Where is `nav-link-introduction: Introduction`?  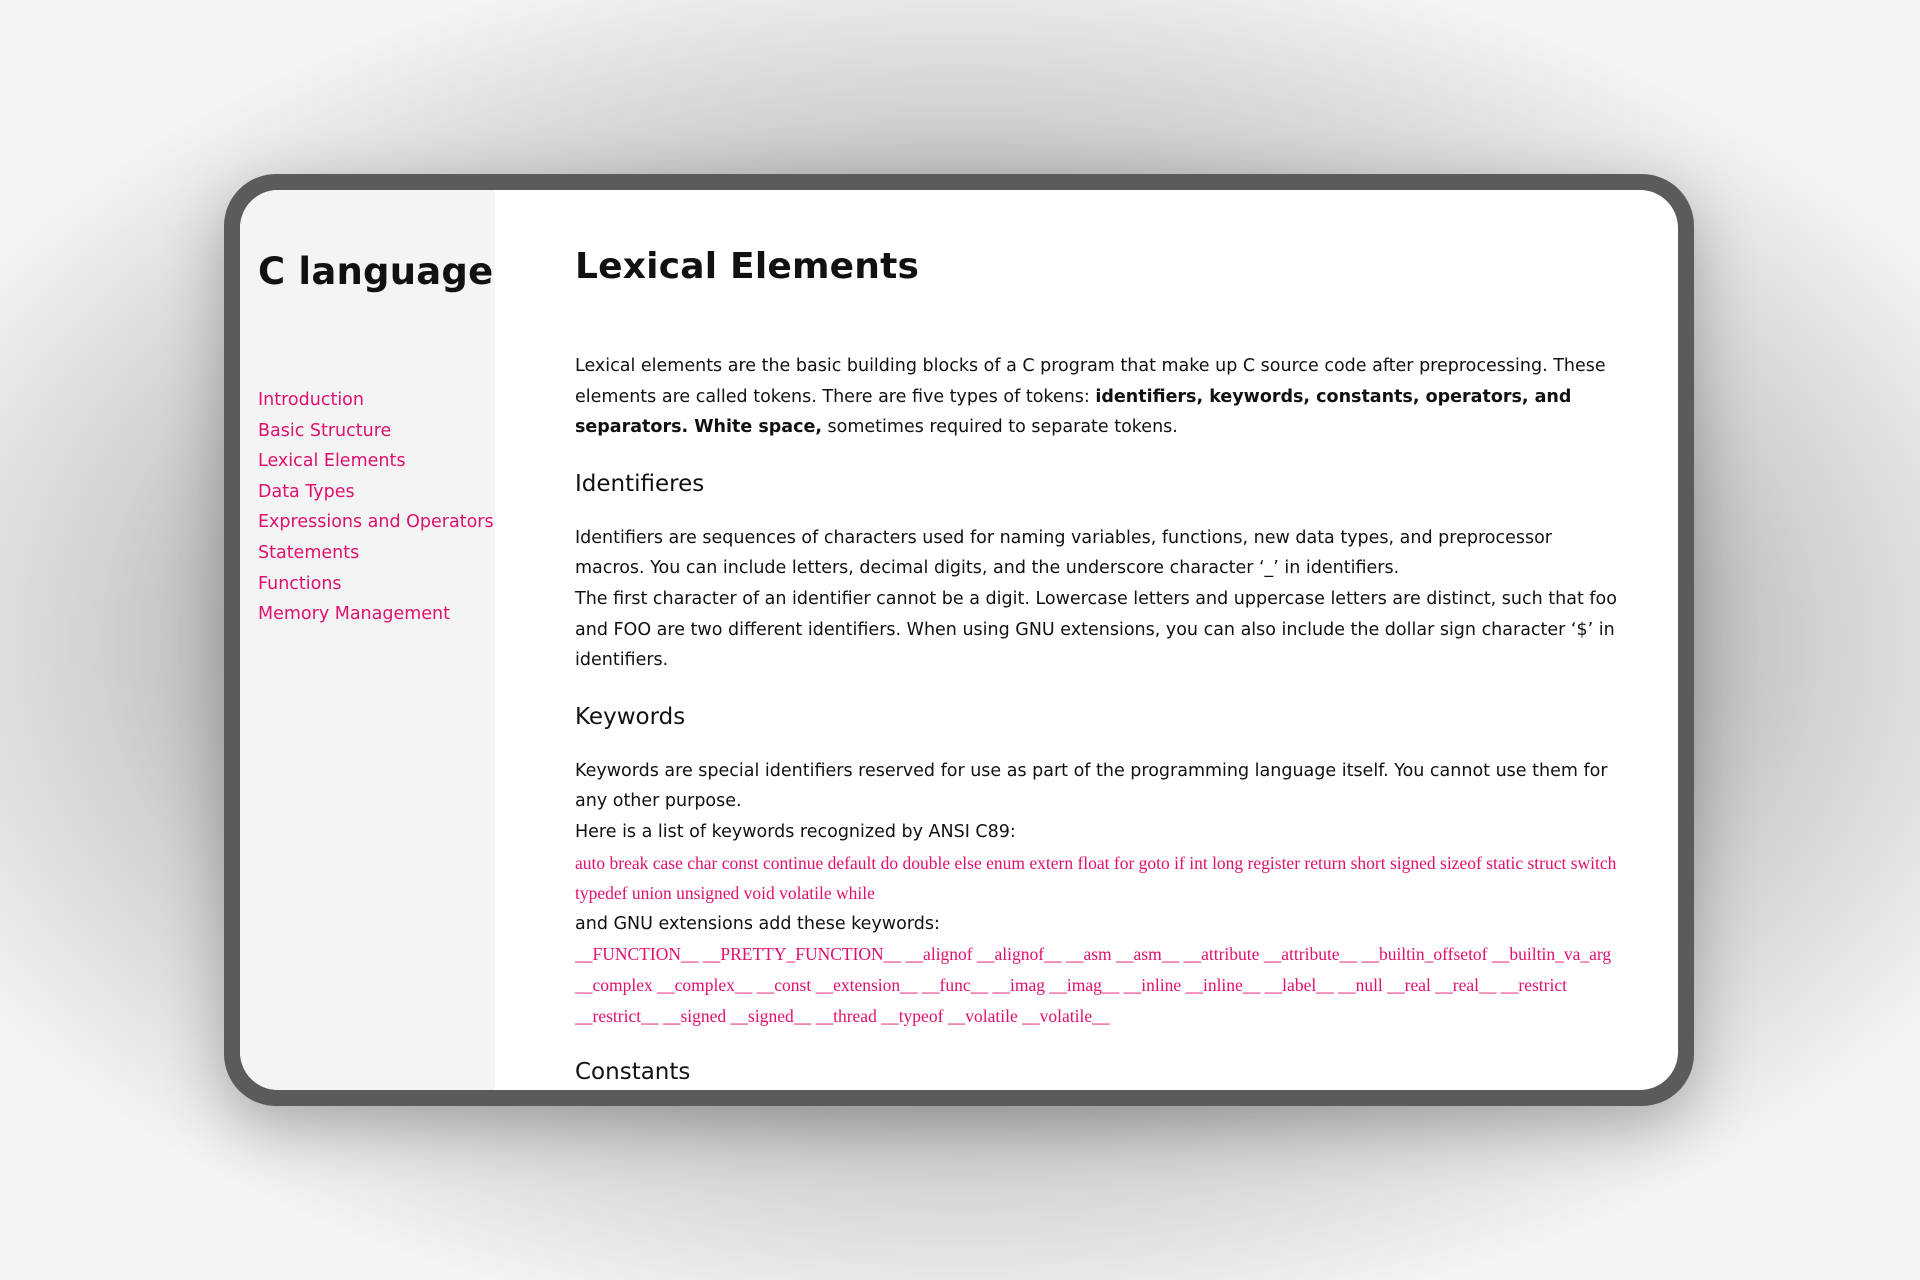
nav-link-introduction: Introduction is located at coordinates (311, 400).